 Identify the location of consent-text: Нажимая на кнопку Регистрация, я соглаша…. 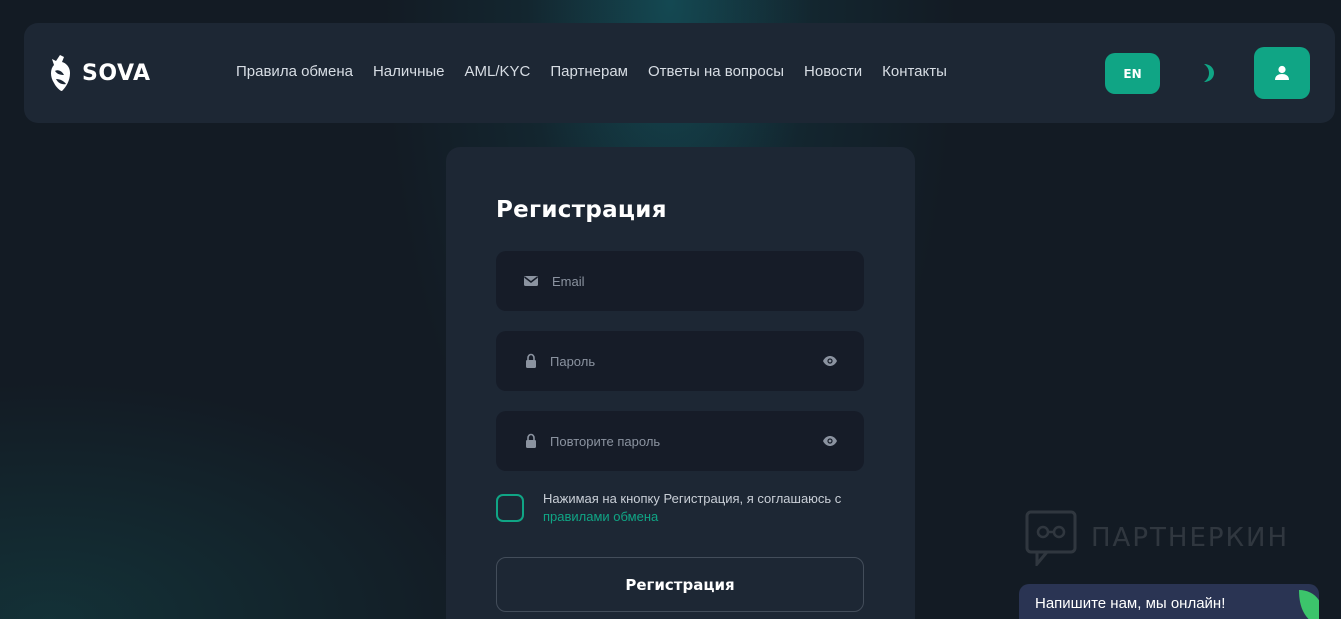
(708, 508).